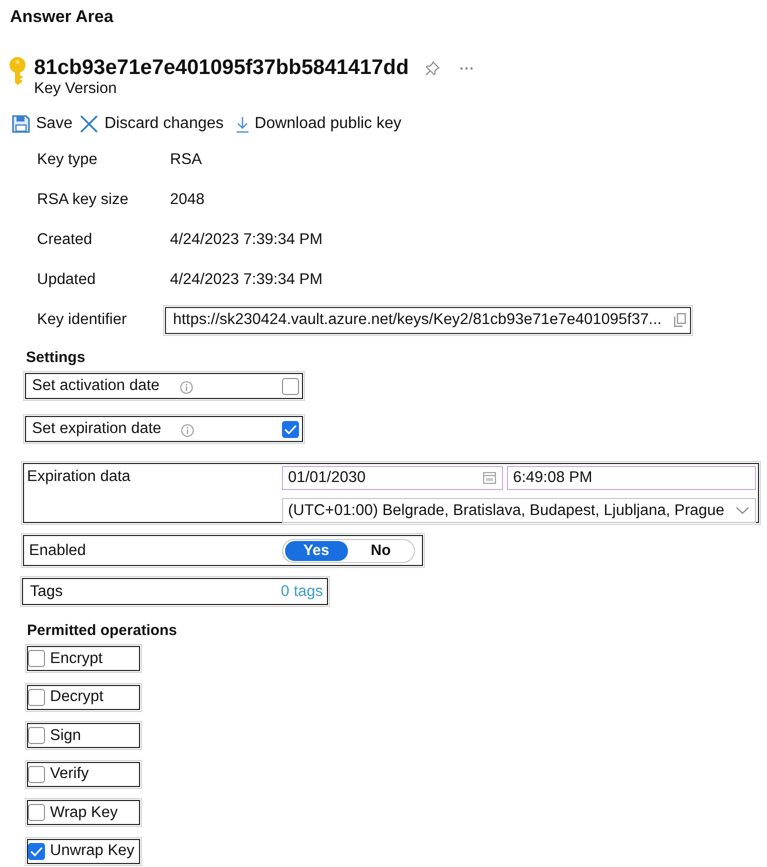  Describe the element at coordinates (242, 124) in the screenshot. I see `download-icon` at that location.